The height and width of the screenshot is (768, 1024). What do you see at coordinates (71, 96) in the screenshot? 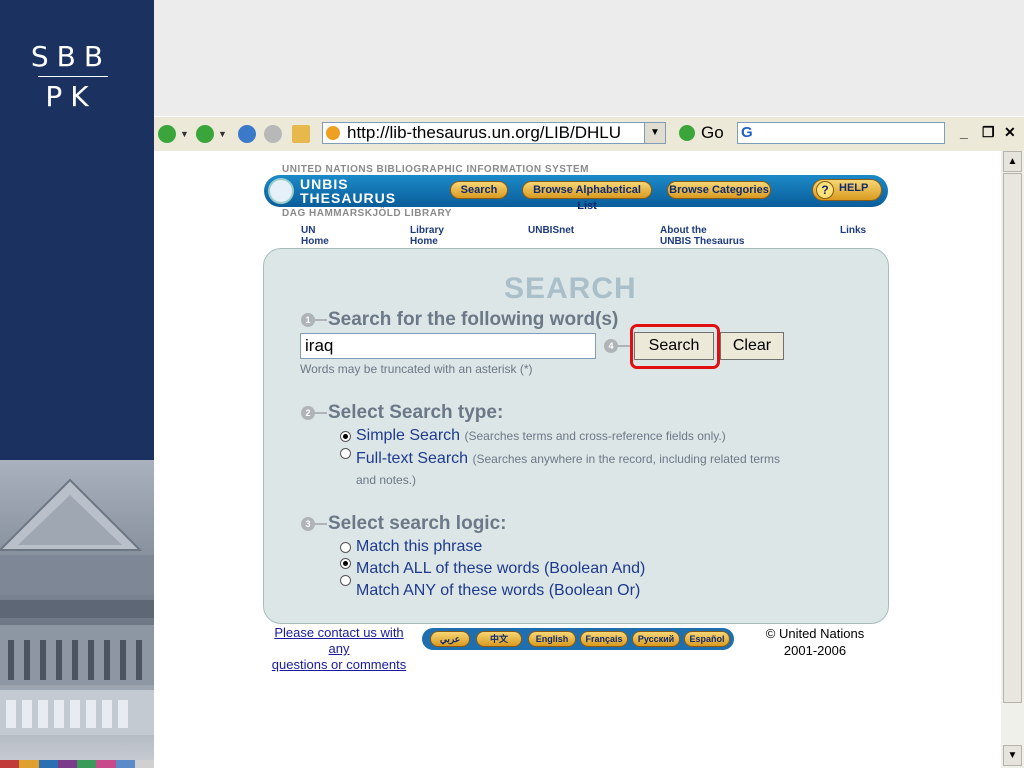
I see `sbb-logo-bottom: PK` at bounding box center [71, 96].